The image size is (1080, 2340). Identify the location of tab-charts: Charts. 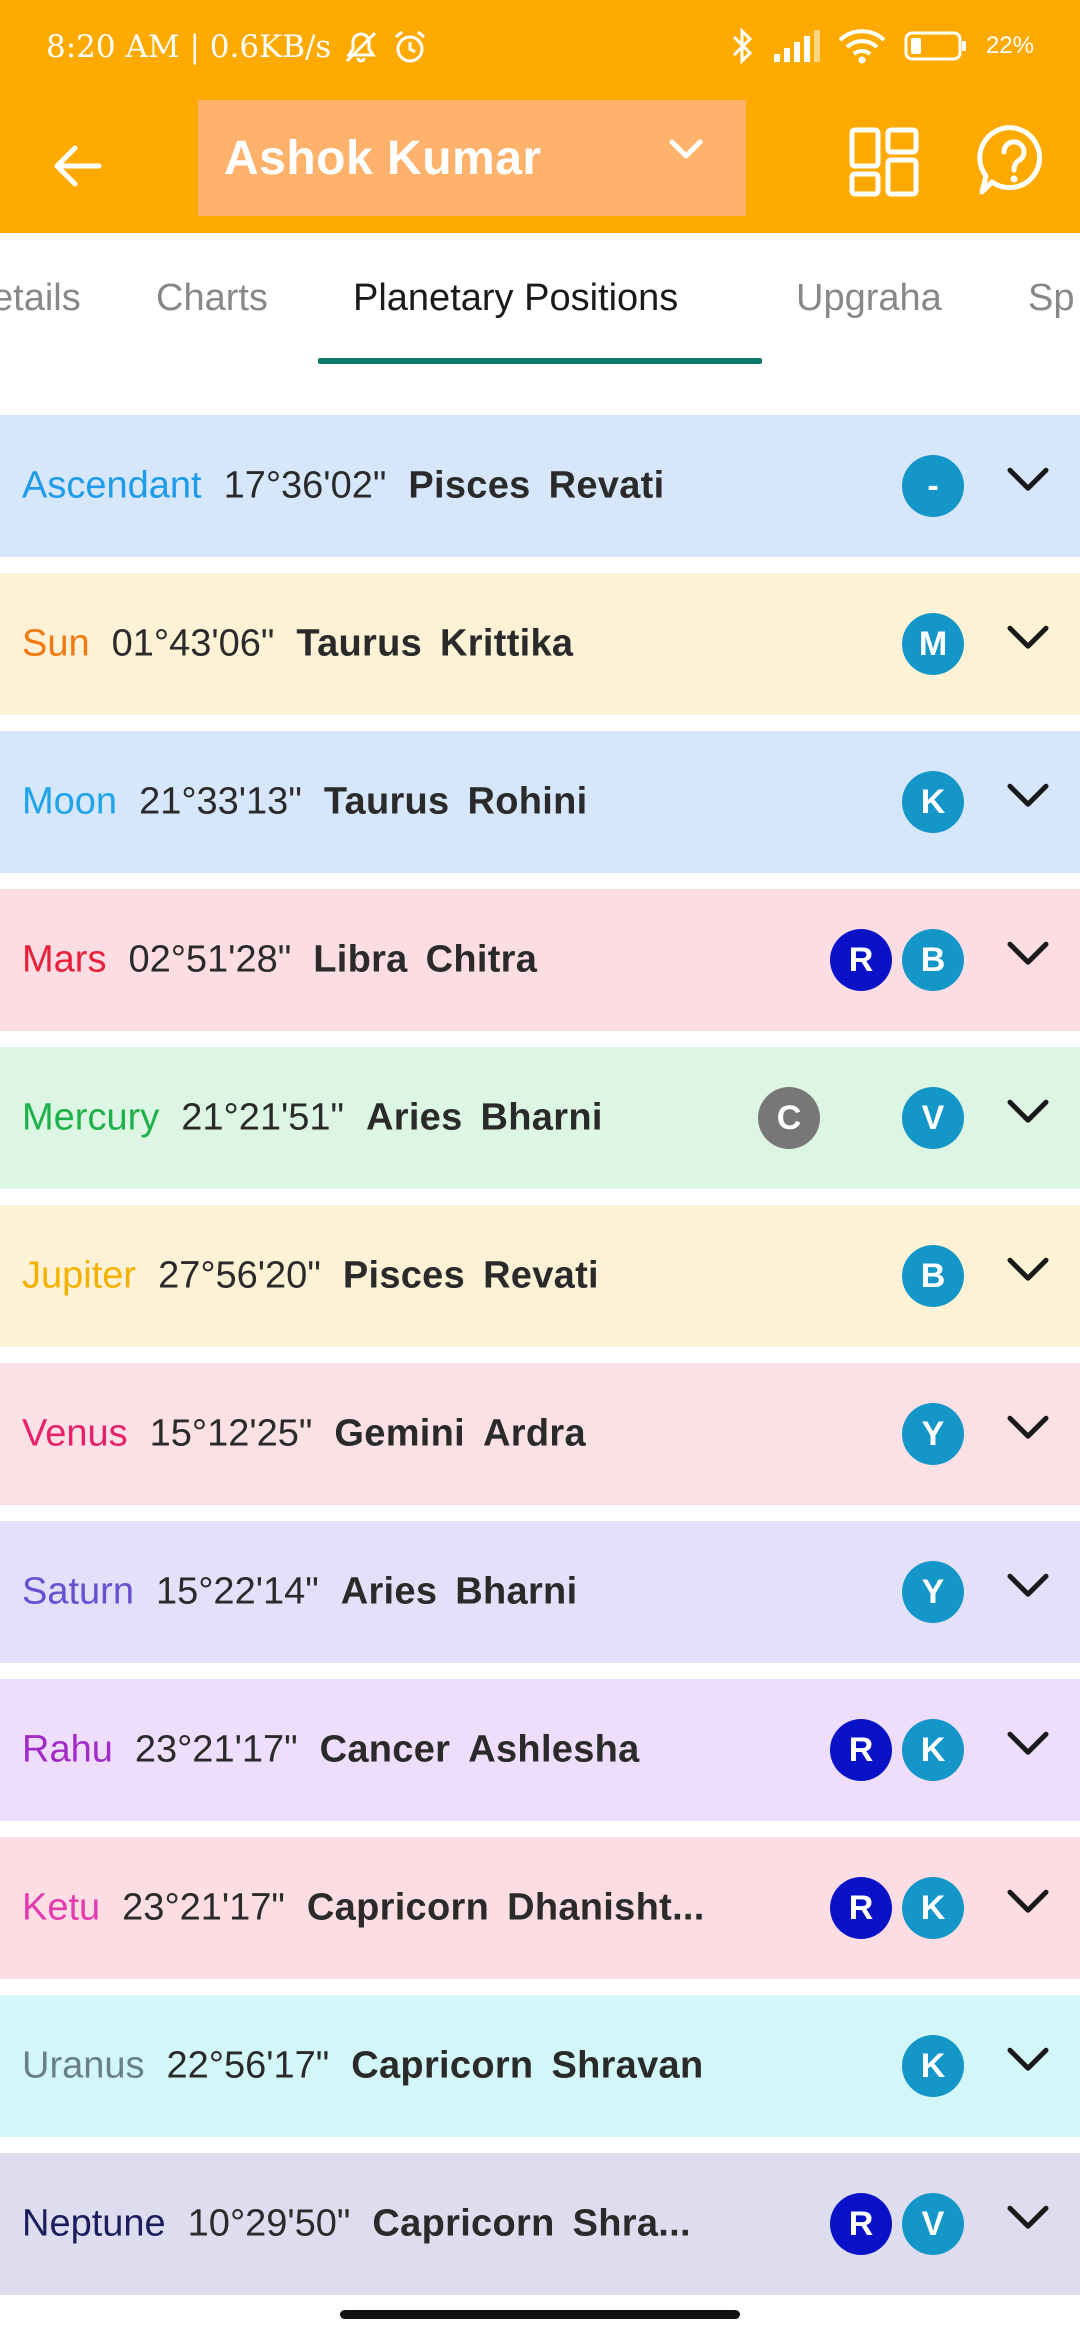
(212, 298).